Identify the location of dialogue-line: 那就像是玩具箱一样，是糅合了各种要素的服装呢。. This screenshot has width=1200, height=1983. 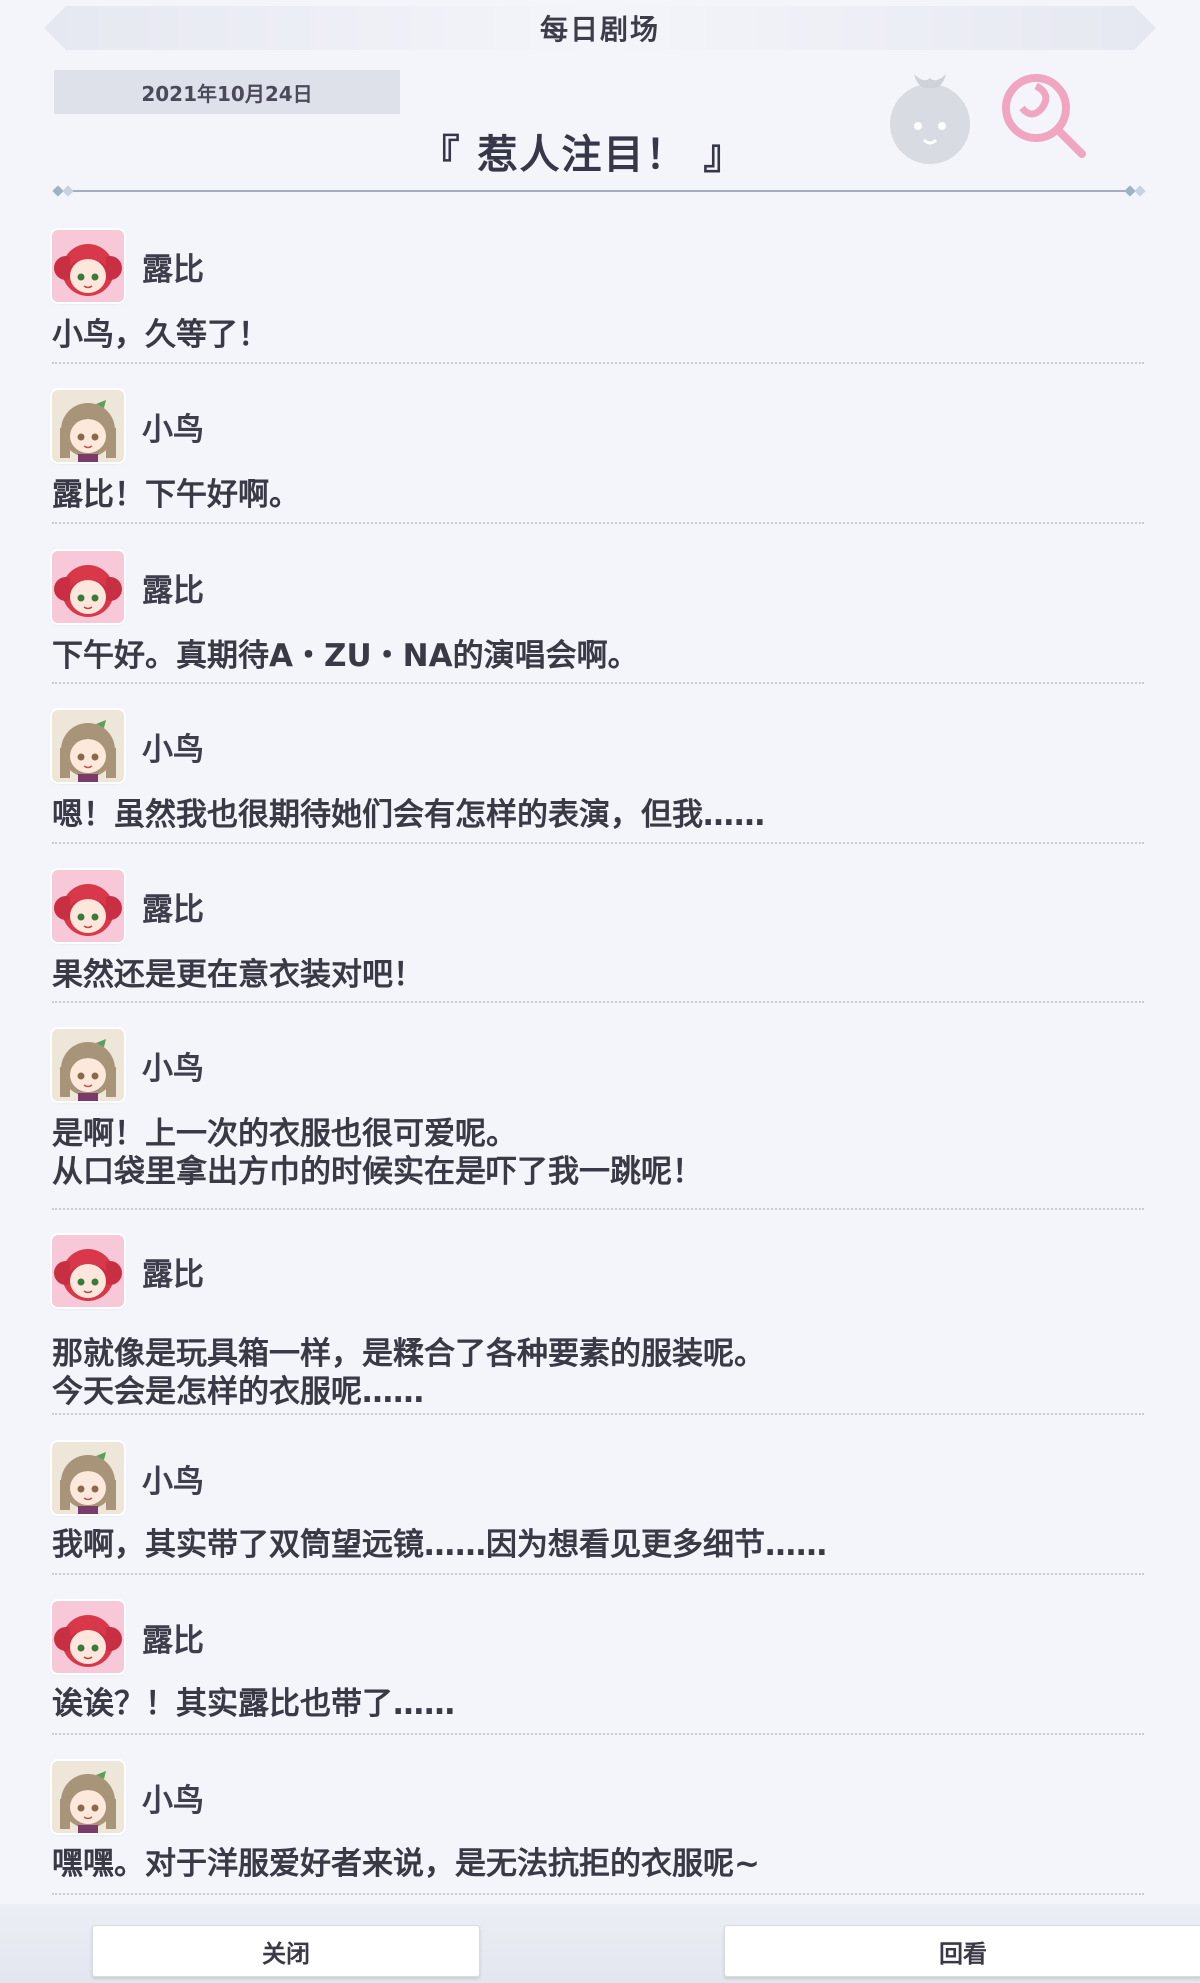
(408, 1354).